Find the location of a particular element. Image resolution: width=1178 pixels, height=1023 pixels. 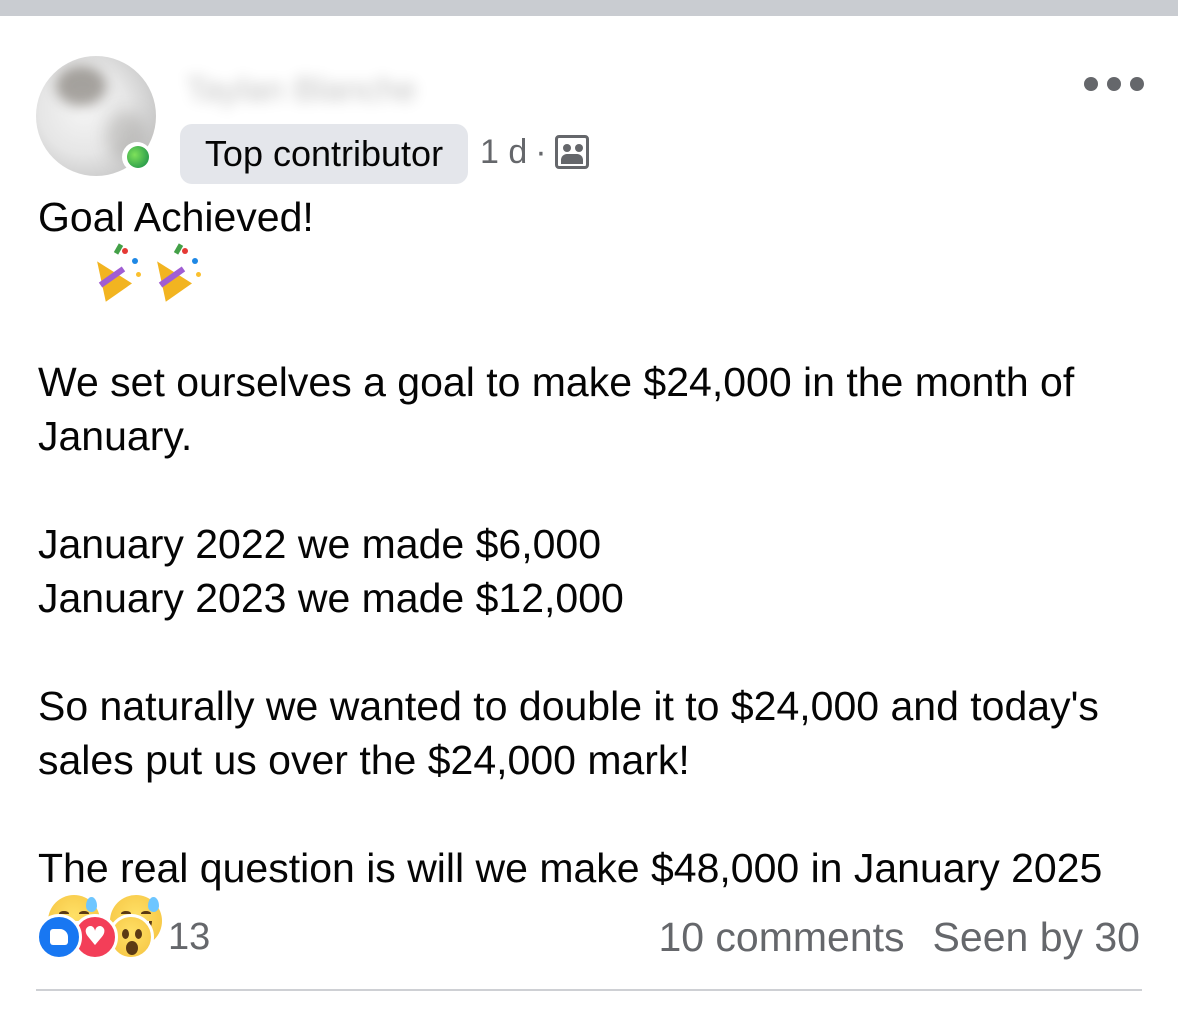

post-stats: 10 comments Seen by 30 is located at coordinates (899, 937).